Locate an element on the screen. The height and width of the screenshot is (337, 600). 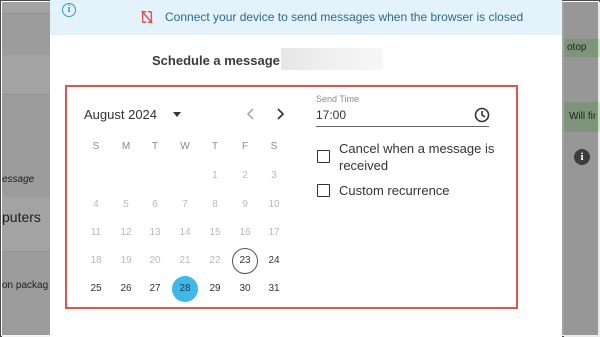
weekday-label: F is located at coordinates (245, 146).